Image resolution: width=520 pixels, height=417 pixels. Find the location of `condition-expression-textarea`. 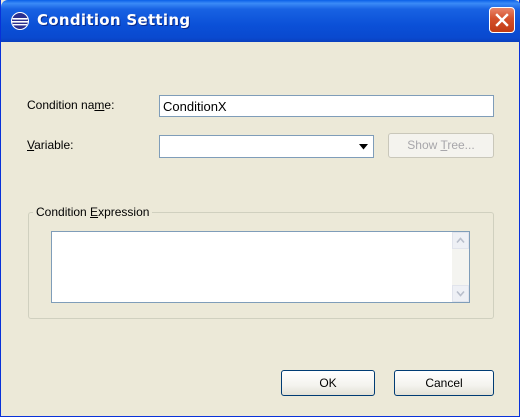

condition-expression-textarea is located at coordinates (260, 267).